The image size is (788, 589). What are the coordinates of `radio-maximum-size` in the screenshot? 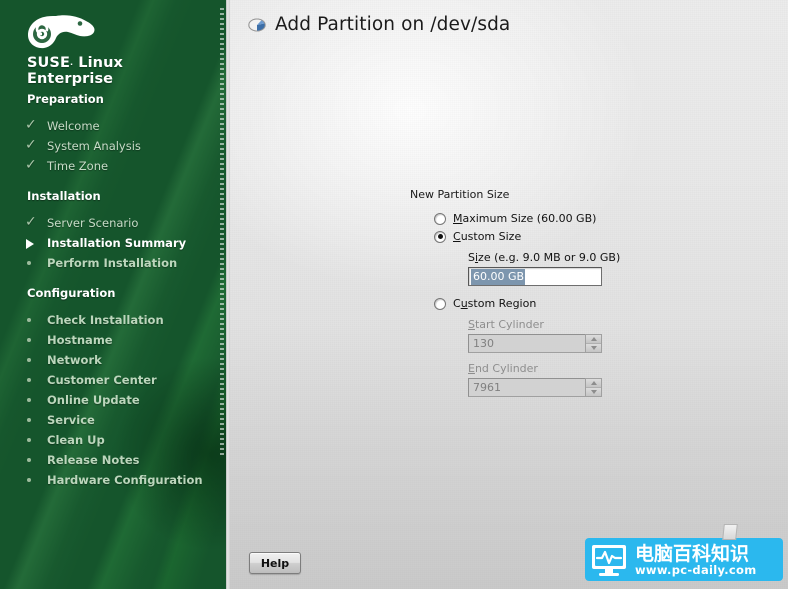 It's located at (440, 218).